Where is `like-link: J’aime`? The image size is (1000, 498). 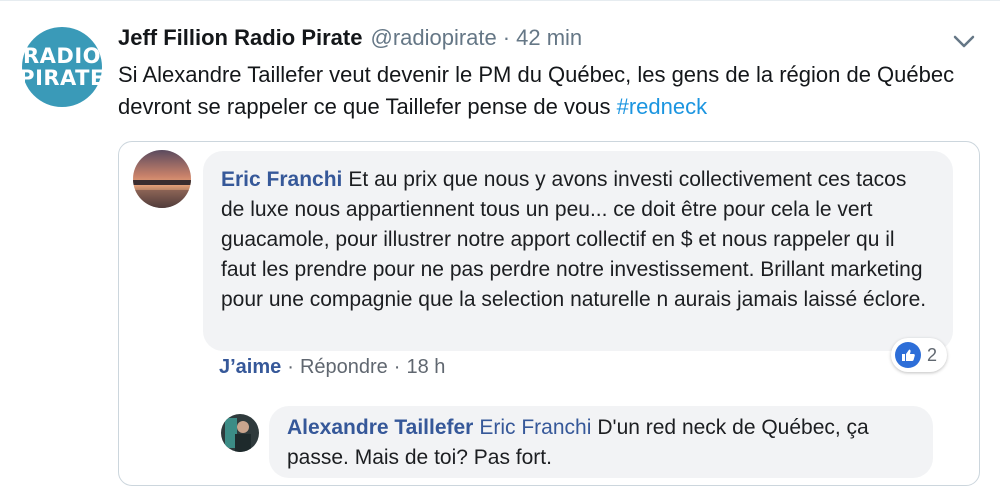
like-link: J’aime is located at coordinates (250, 367).